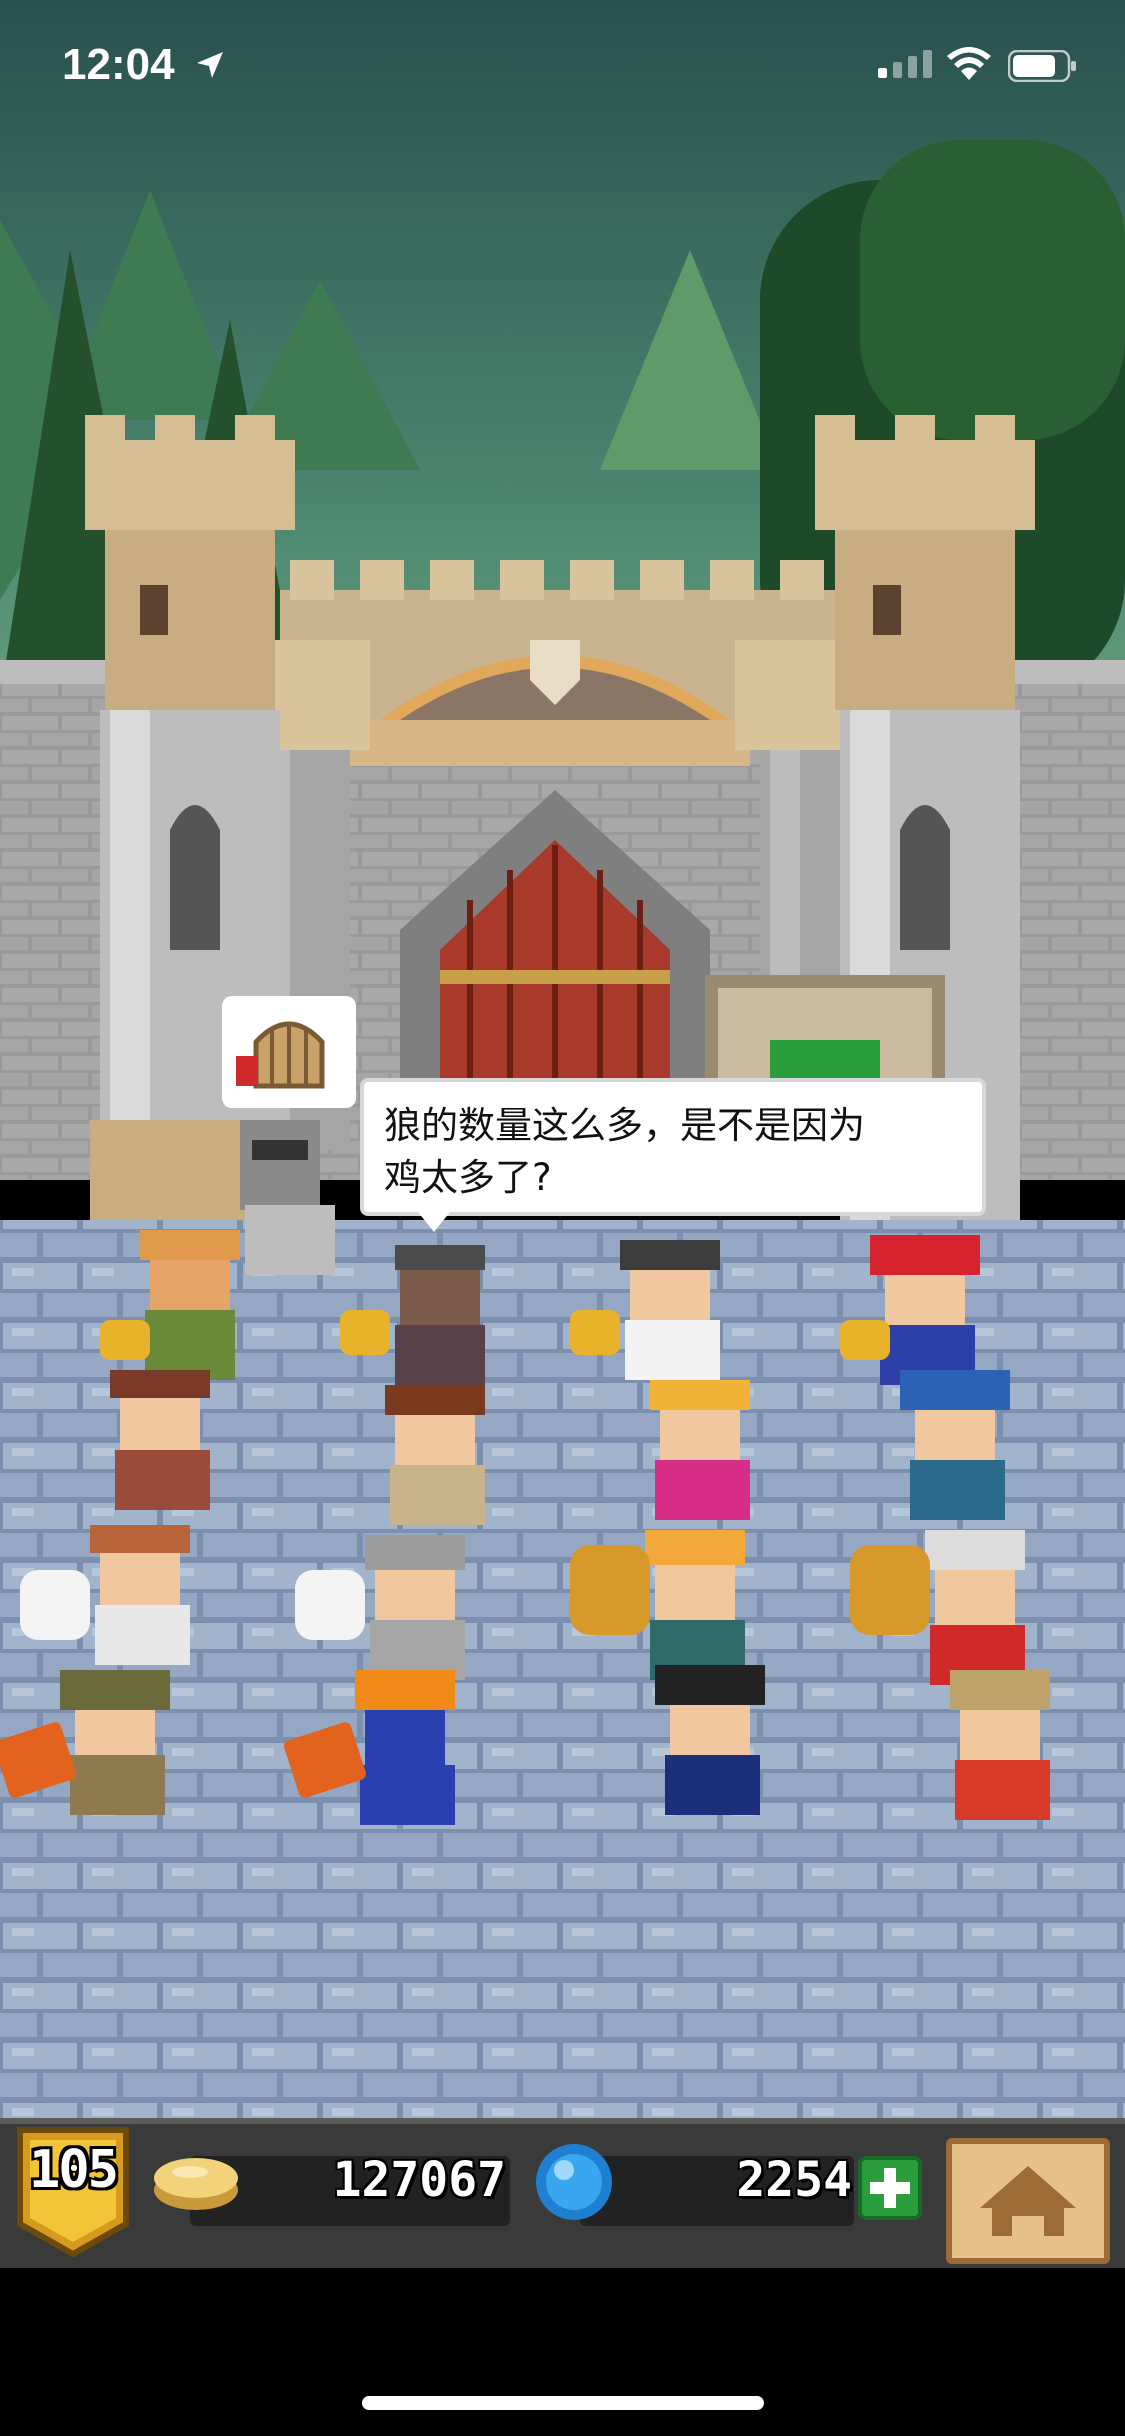 This screenshot has width=1125, height=2436. Describe the element at coordinates (468, 1177) in the screenshot. I see `speech-line-2: 鸡太多了?` at that location.